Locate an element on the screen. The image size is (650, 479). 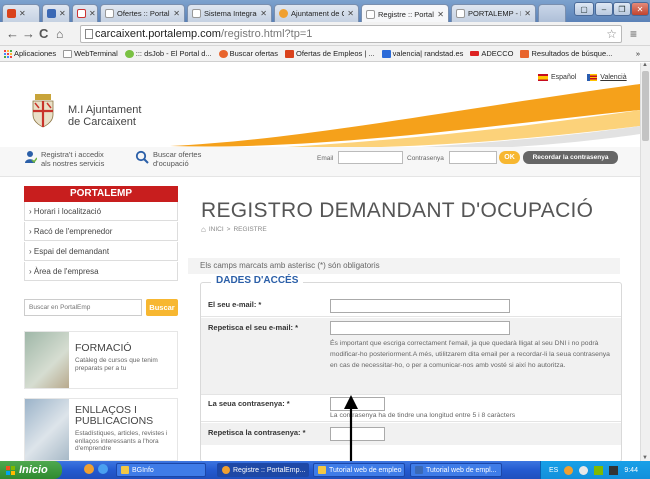
search-icon is located at coordinates (142, 157).